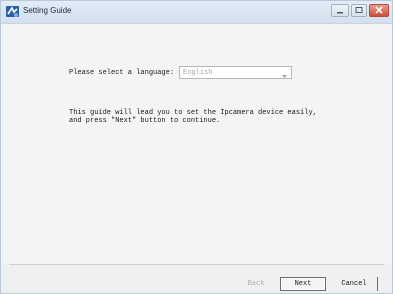 This screenshot has width=393, height=294. I want to click on cancel-divider, so click(377, 284).